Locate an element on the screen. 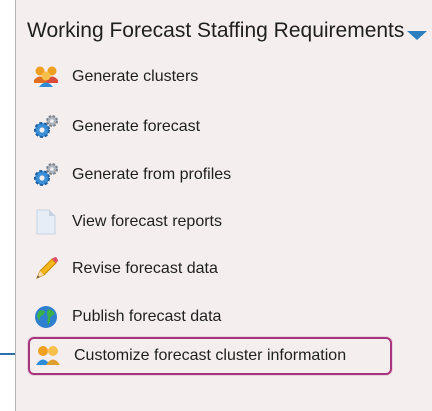 The width and height of the screenshot is (432, 411). menu-item-label: Generate forecast is located at coordinates (136, 126).